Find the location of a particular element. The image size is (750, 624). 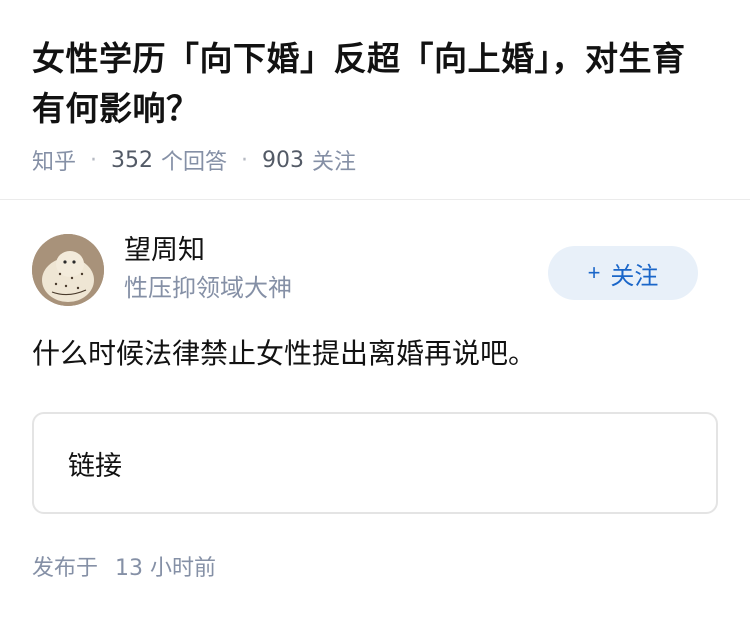

follower-count-label: 关注 is located at coordinates (334, 162).